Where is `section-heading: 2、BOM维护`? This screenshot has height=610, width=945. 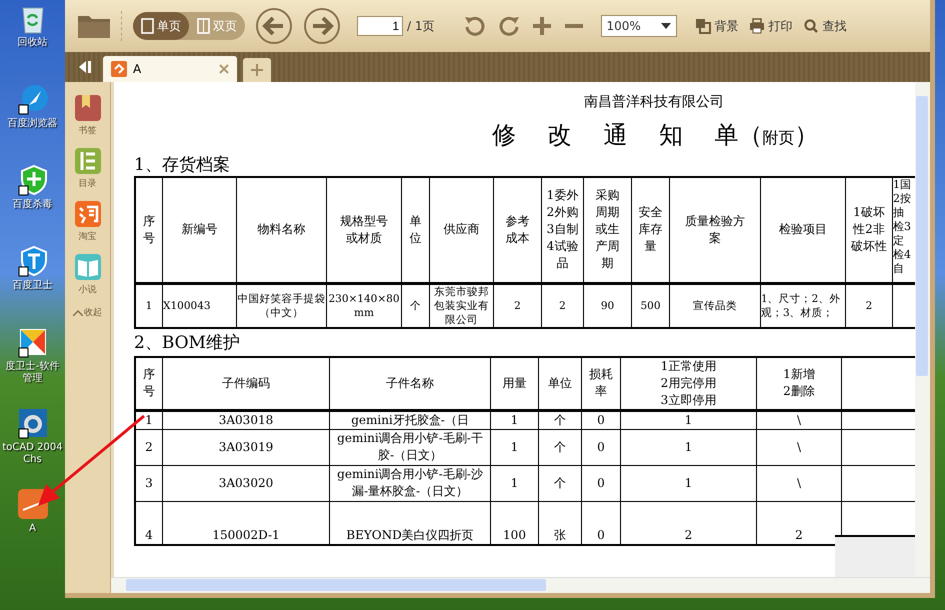 section-heading: 2、BOM维护 is located at coordinates (187, 343).